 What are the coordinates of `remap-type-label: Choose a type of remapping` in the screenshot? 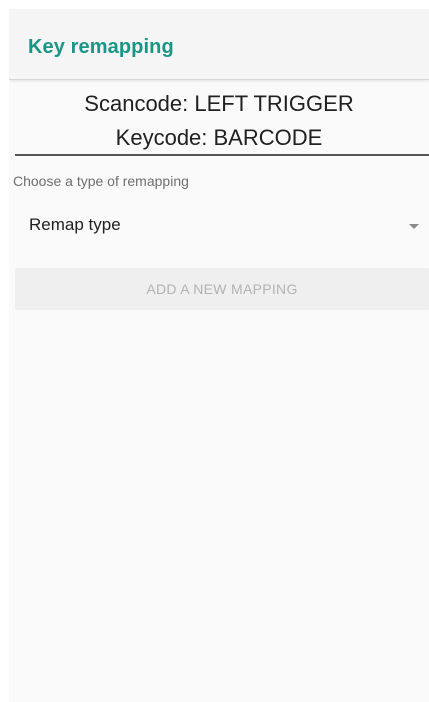 It's located at (101, 181).